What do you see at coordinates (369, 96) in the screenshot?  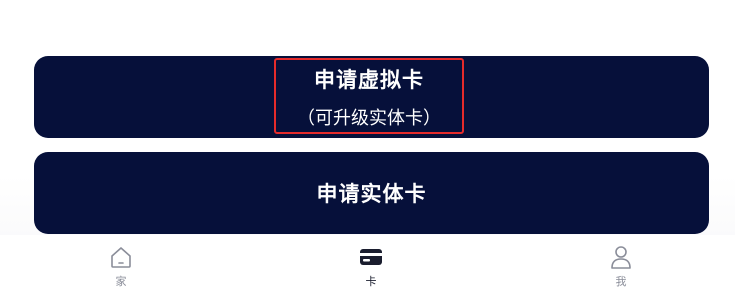 I see `highlight-annotation: 申请虚拟卡 （可升级实体卡）` at bounding box center [369, 96].